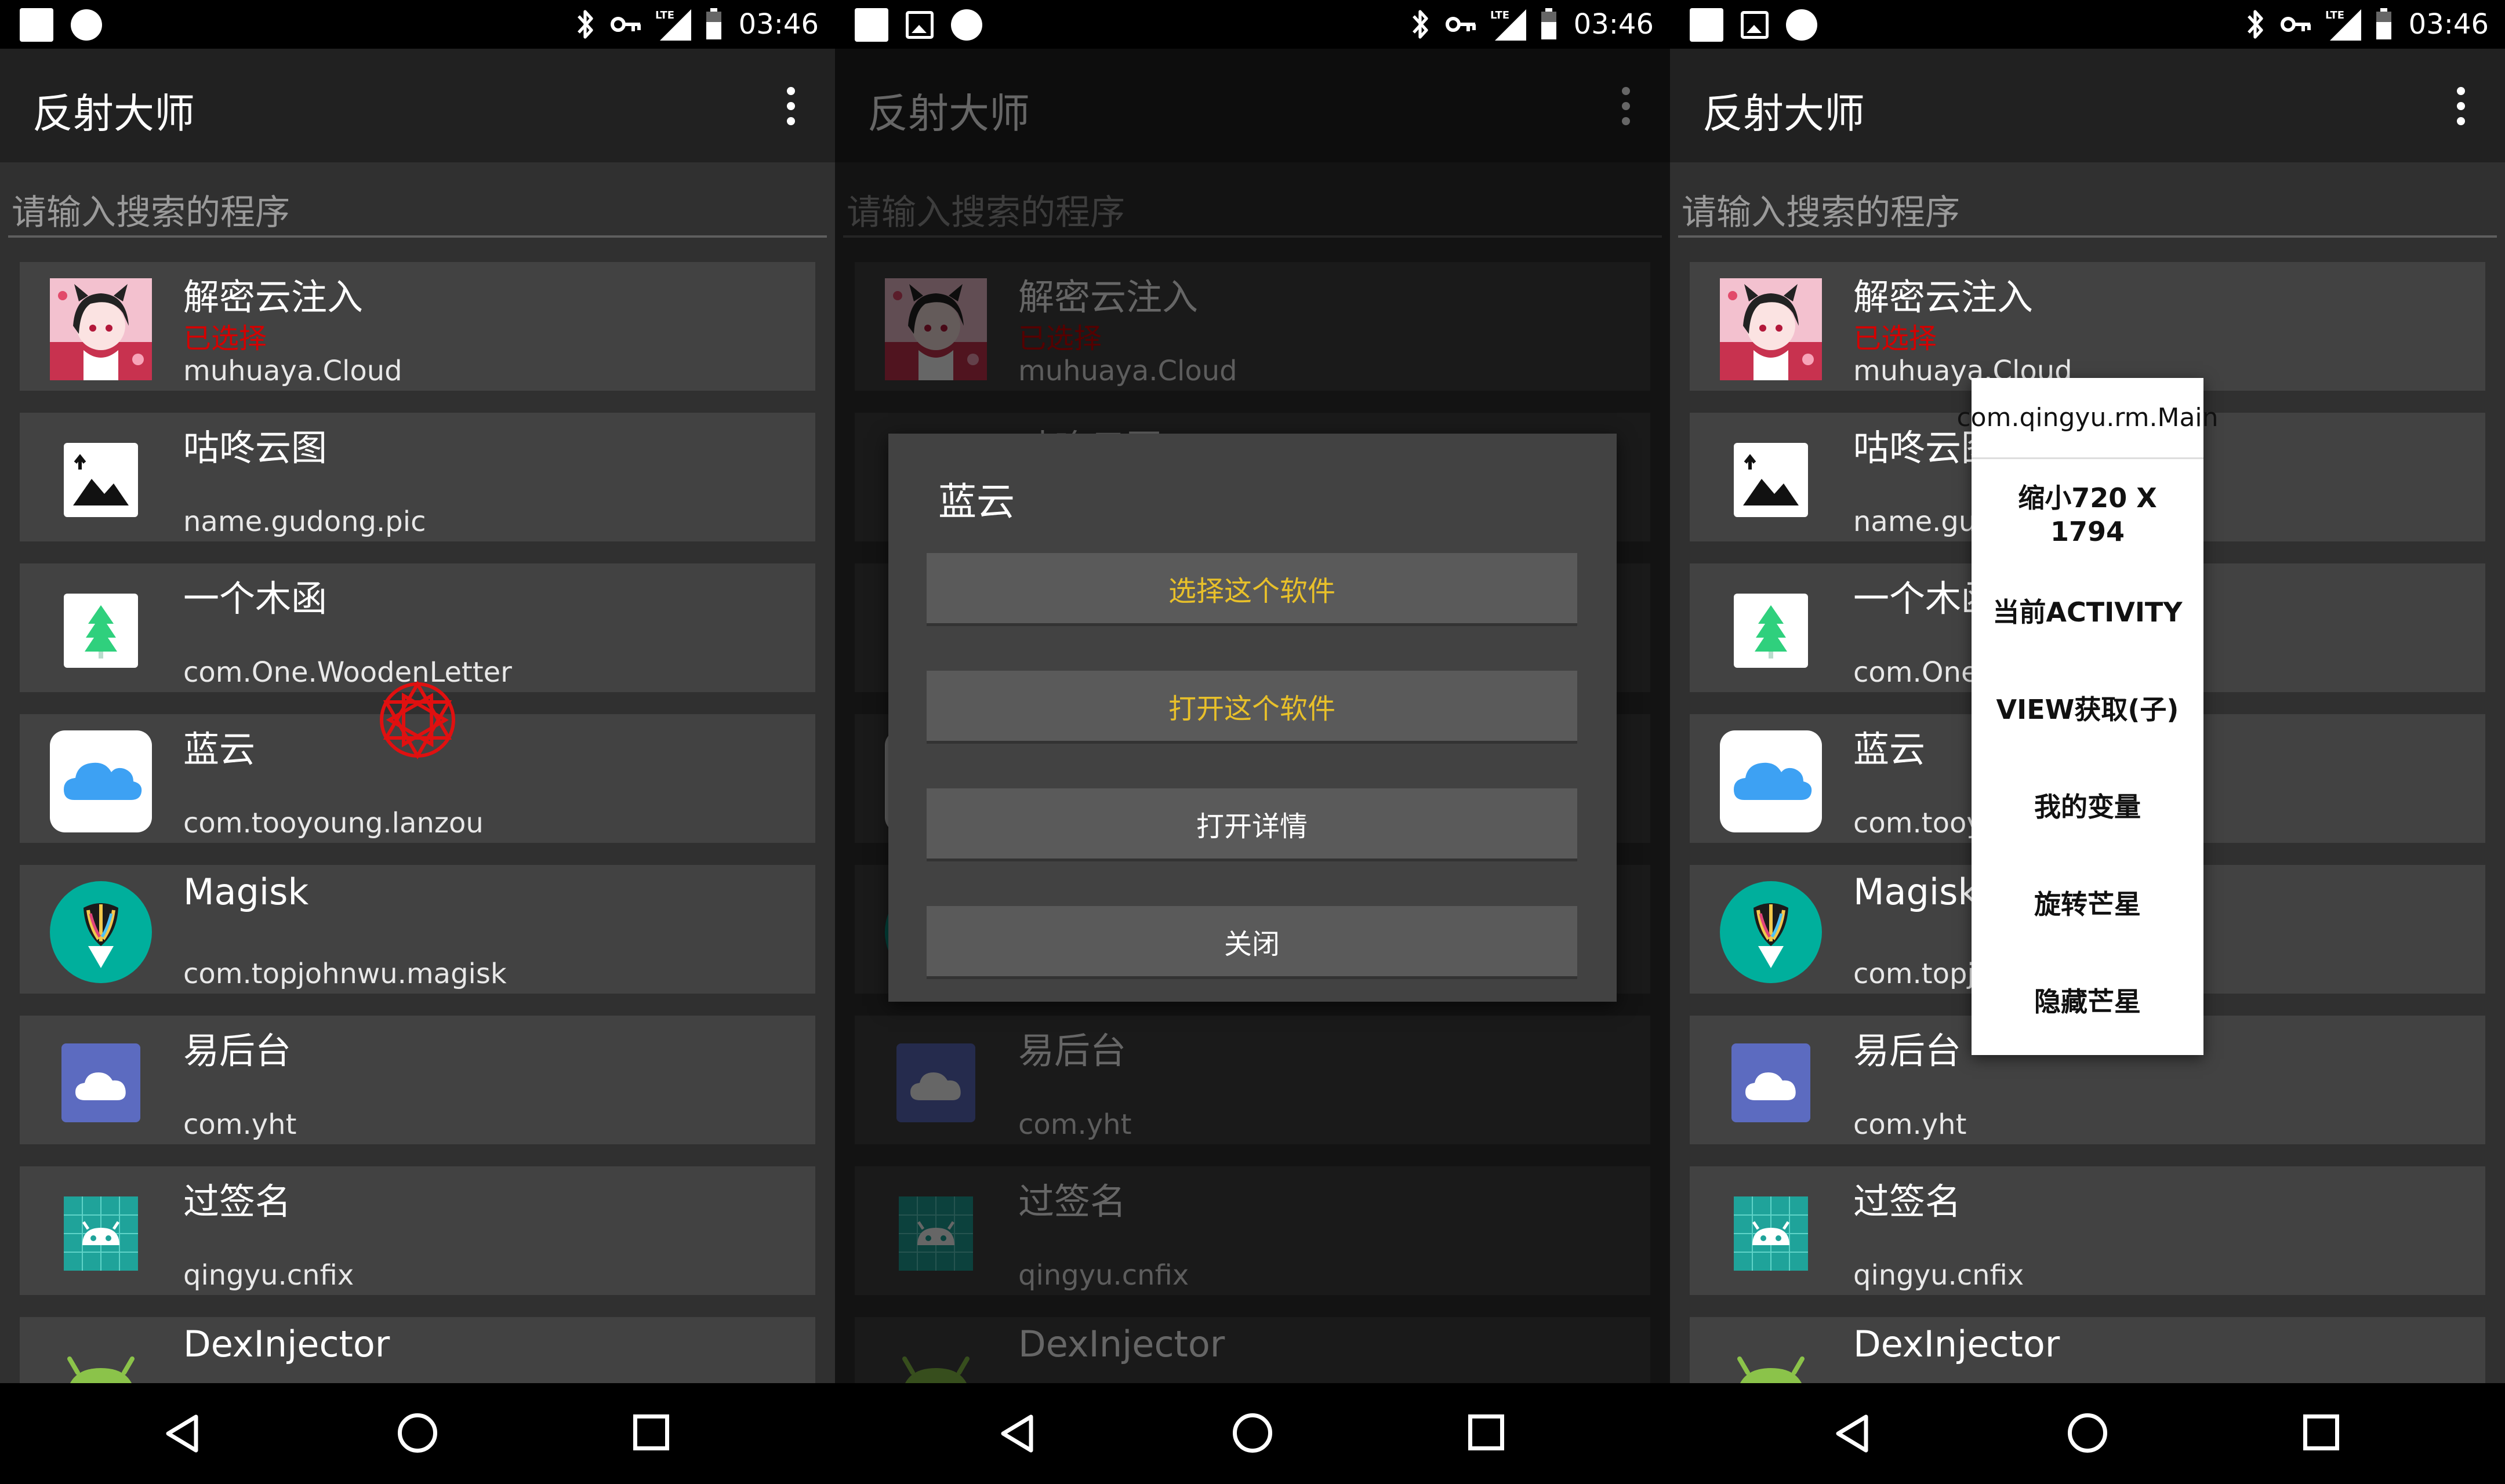  Describe the element at coordinates (2087, 1001) in the screenshot. I see `menu-item-hide-star: 隐藏芒星` at that location.